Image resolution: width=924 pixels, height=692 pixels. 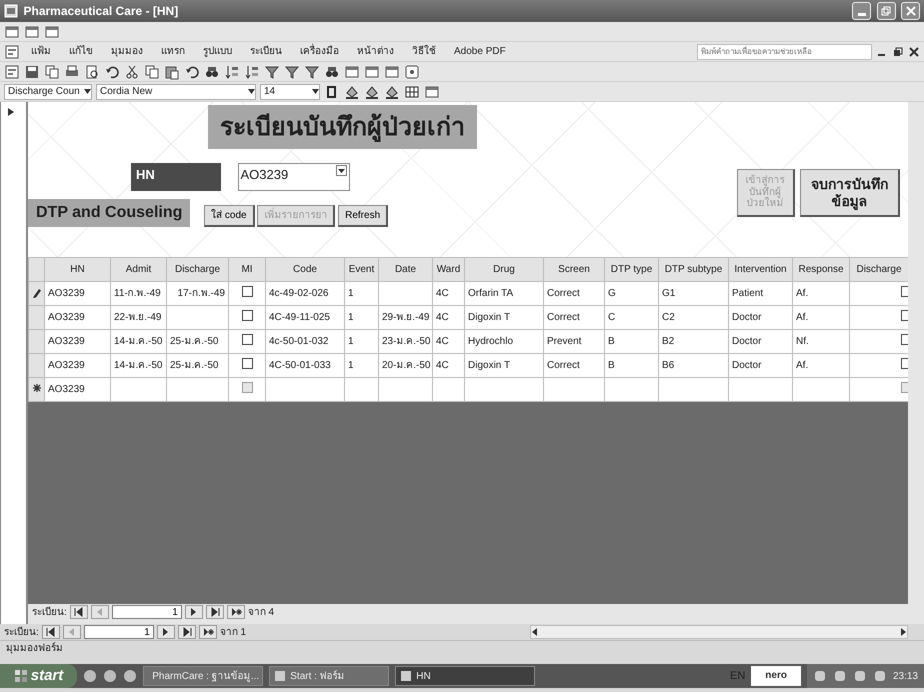 I want to click on menu-item: วิธีใช้, so click(x=424, y=51).